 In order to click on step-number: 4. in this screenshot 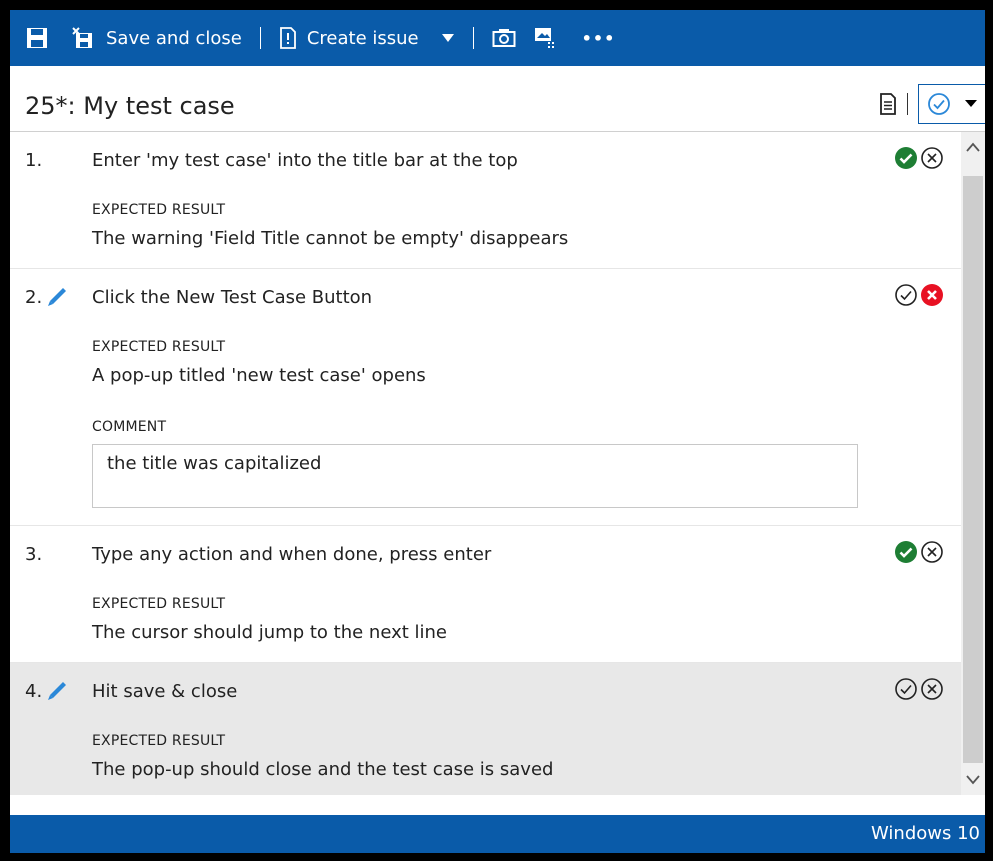, I will do `click(34, 691)`.